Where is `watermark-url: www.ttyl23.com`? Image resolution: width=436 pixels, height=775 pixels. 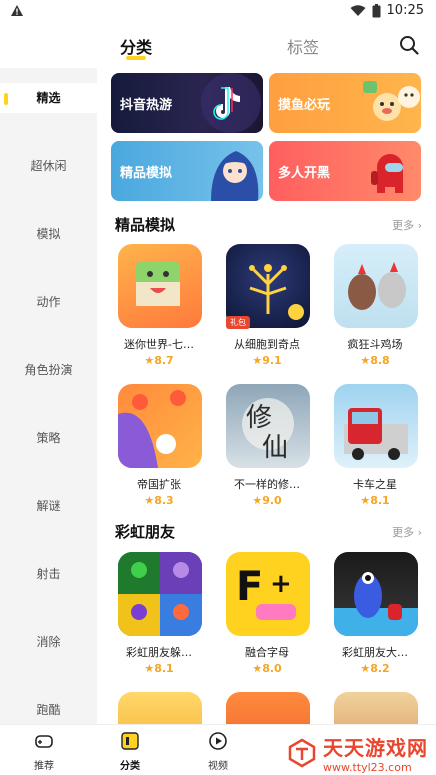
watermark-url: www.ttyl23.com is located at coordinates (367, 767).